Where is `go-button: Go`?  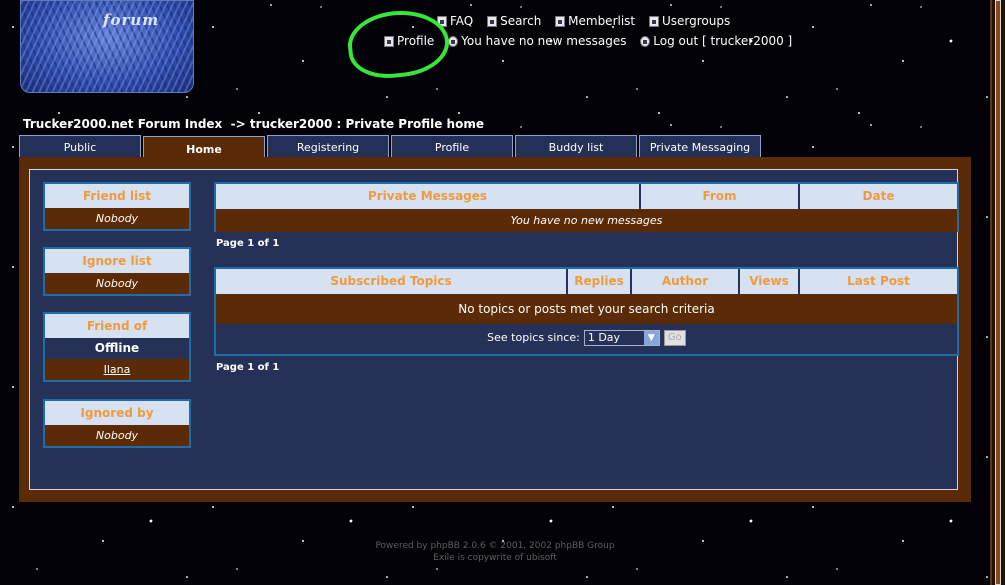
go-button: Go is located at coordinates (674, 337).